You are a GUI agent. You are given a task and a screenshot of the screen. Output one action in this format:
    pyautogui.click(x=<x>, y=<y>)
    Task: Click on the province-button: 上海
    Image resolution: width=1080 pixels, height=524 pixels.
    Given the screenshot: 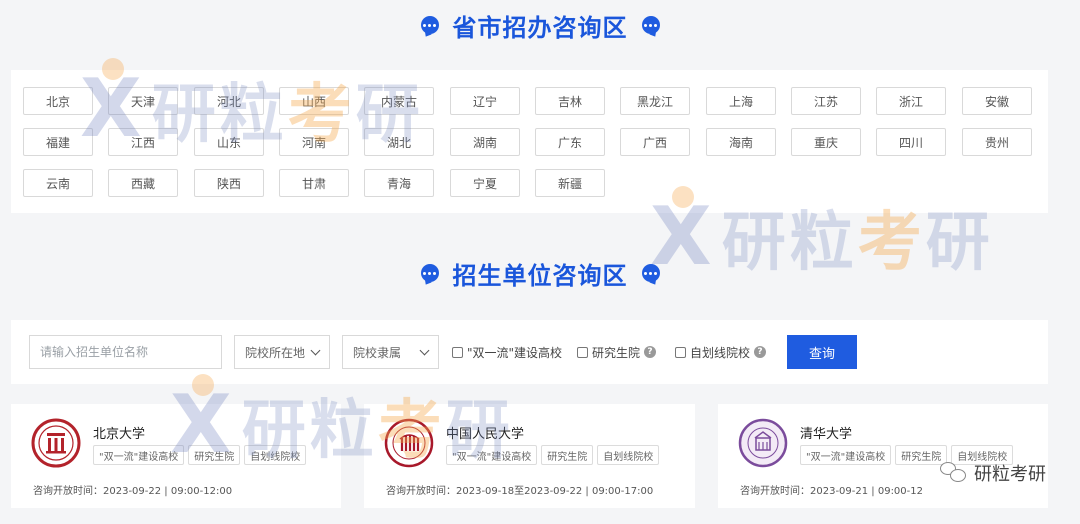 What is the action you would take?
    pyautogui.click(x=741, y=101)
    